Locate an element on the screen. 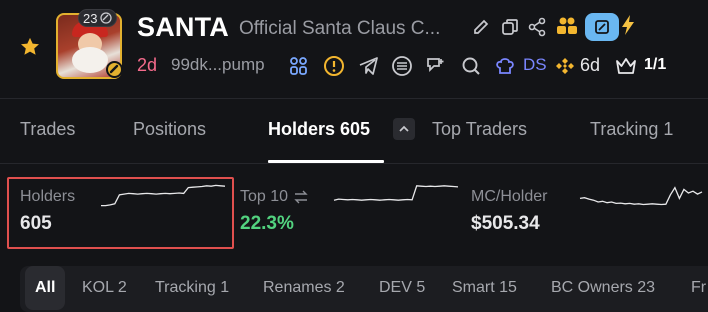  age-badge: 23 is located at coordinates (98, 18).